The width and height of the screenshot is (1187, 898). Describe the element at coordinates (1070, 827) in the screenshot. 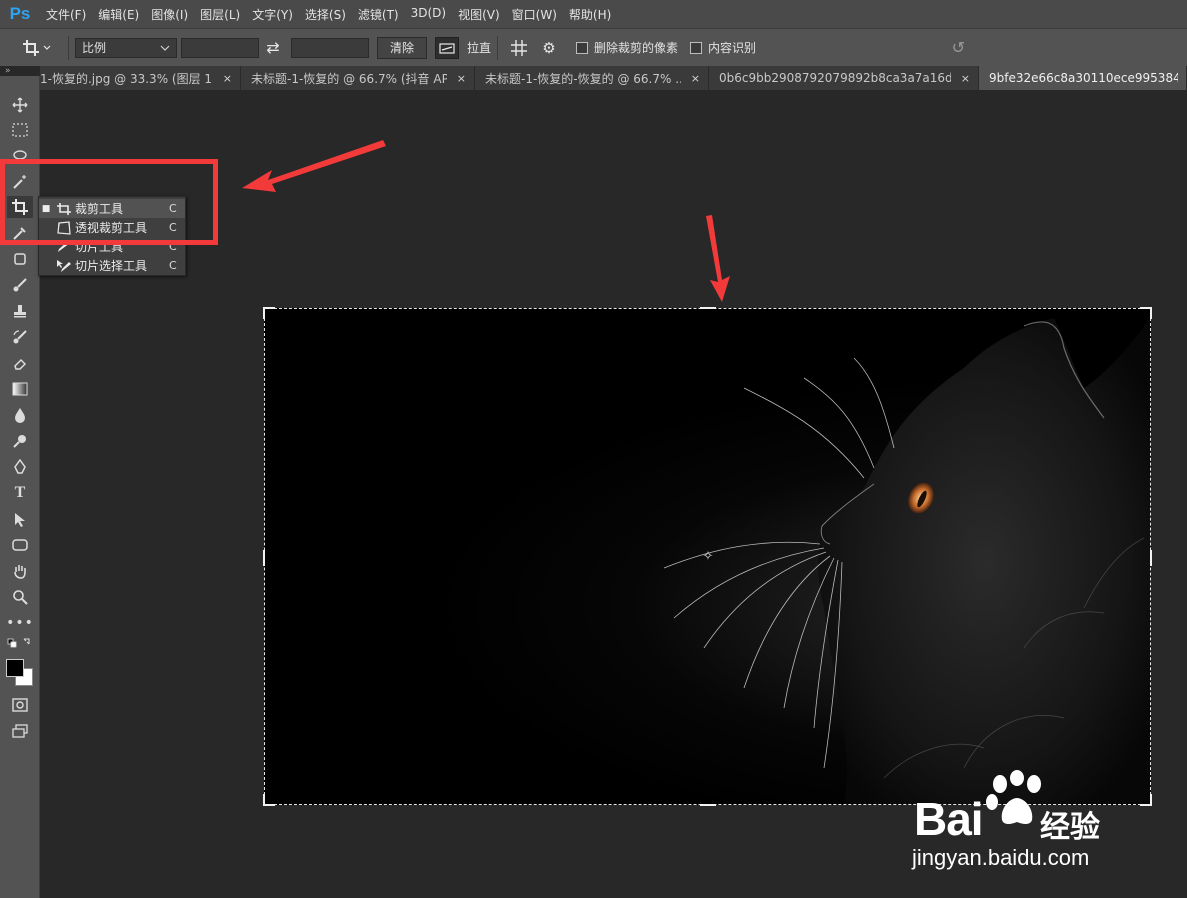

I see `watermark-brand-suffix: 经验` at that location.